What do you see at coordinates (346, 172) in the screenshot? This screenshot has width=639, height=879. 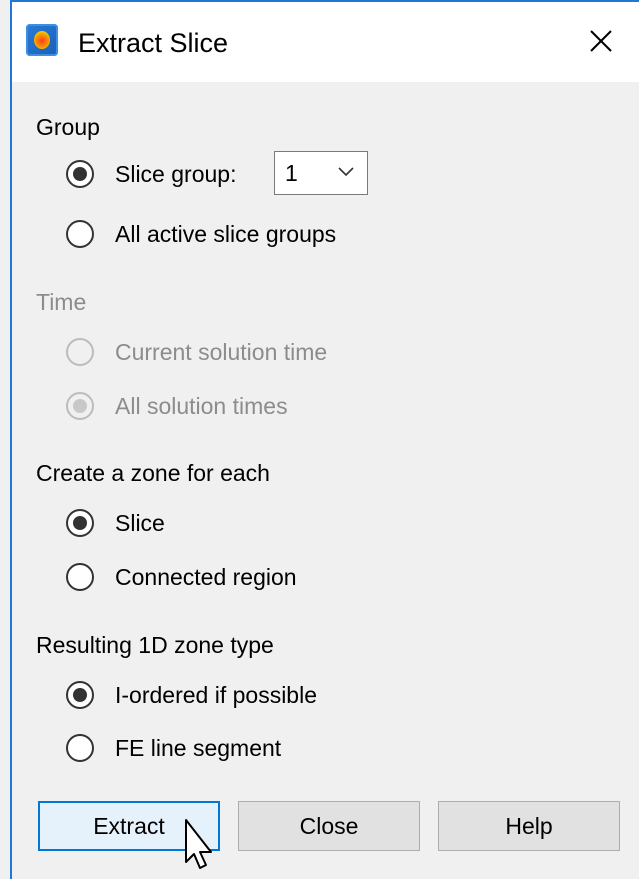 I see `chevron-down-icon` at bounding box center [346, 172].